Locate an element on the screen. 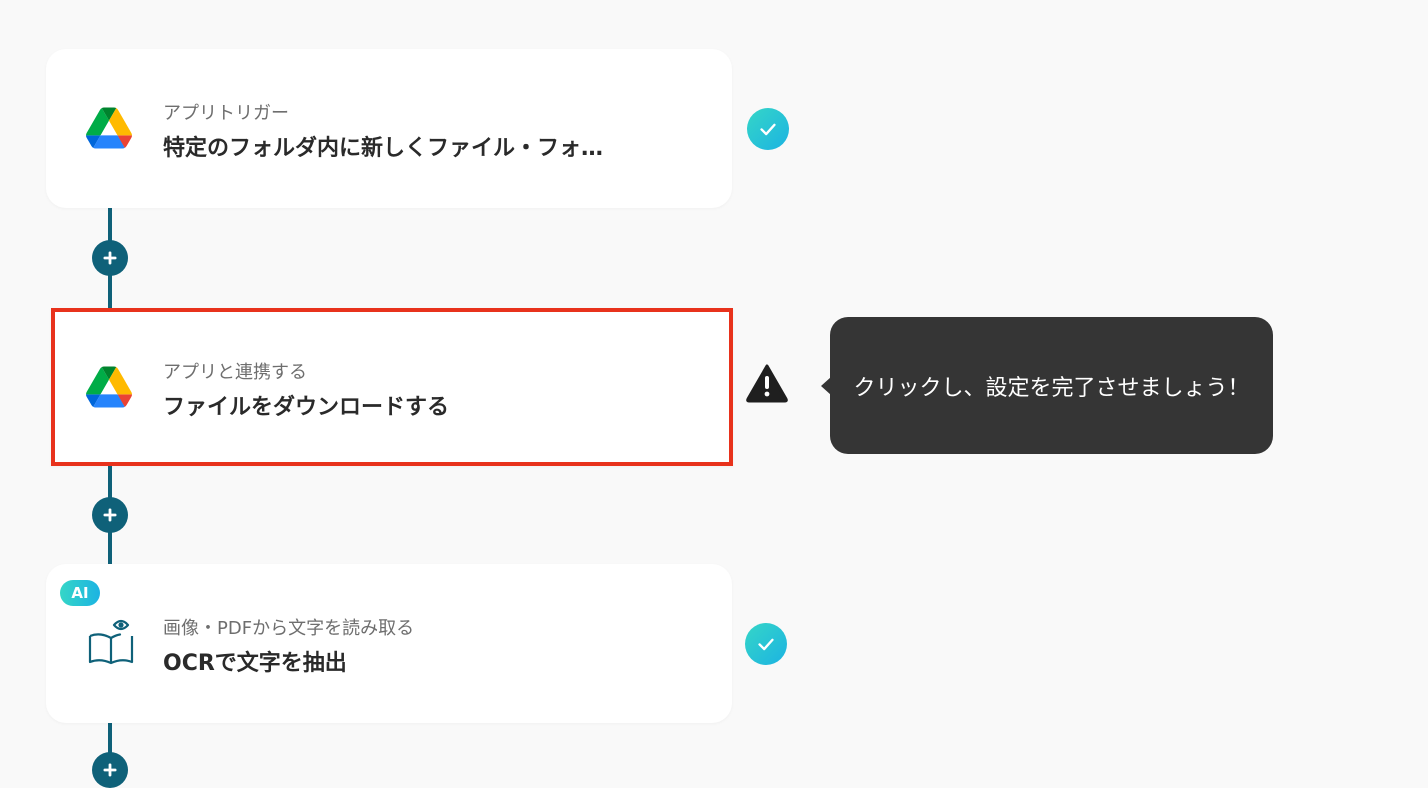  book-eye-icon is located at coordinates (111, 642).